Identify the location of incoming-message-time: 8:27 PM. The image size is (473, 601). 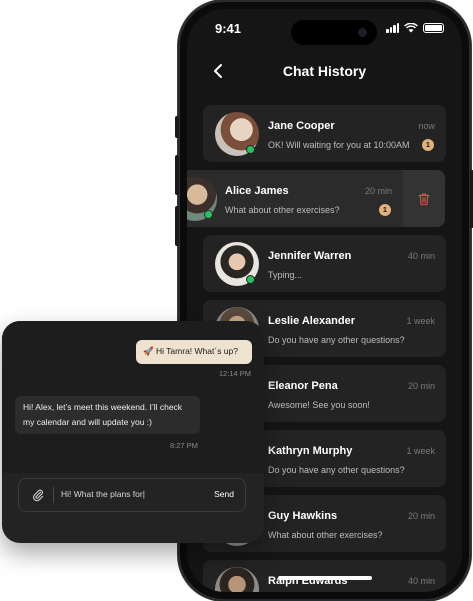
(184, 445).